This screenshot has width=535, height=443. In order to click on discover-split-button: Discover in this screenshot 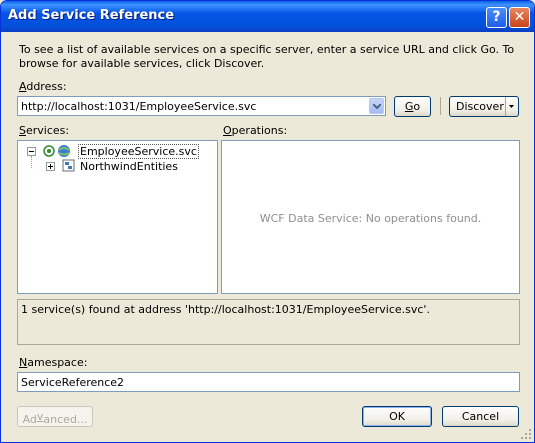, I will do `click(484, 106)`.